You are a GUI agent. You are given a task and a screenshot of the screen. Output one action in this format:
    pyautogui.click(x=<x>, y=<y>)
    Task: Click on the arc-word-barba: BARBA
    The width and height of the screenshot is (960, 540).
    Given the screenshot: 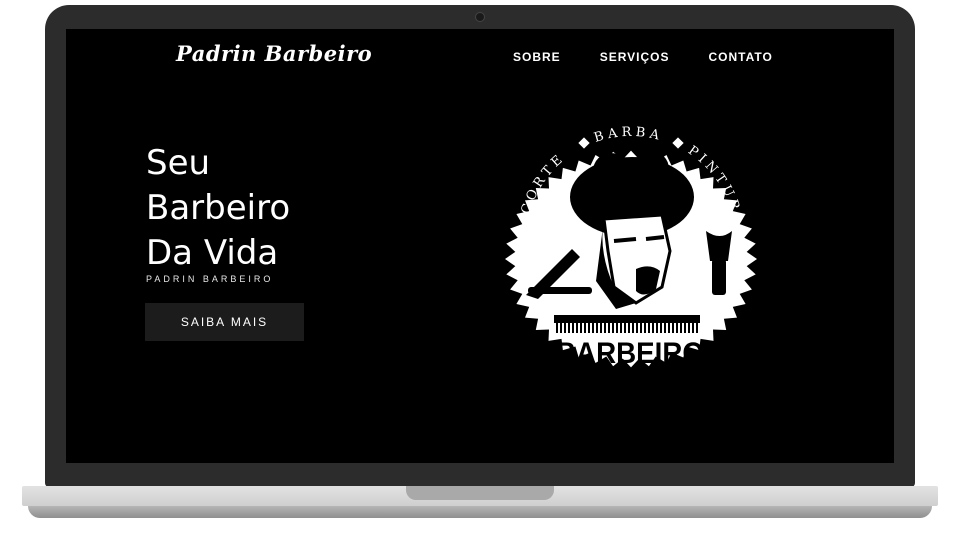 What is the action you would take?
    pyautogui.click(x=628, y=135)
    